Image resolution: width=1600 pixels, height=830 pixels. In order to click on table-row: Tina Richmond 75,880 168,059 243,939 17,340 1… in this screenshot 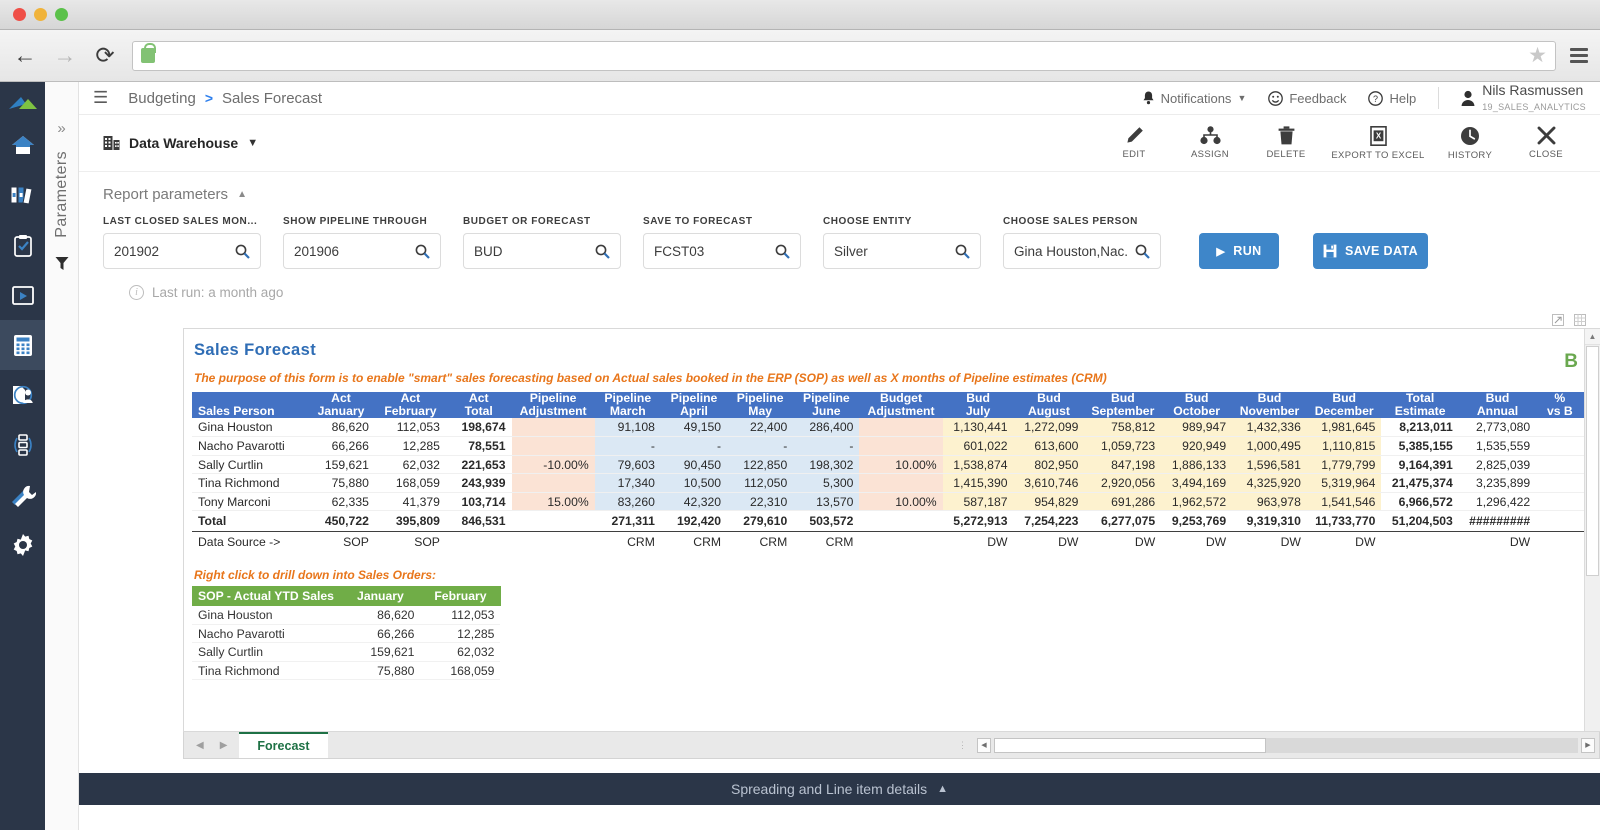, I will do `click(888, 483)`.